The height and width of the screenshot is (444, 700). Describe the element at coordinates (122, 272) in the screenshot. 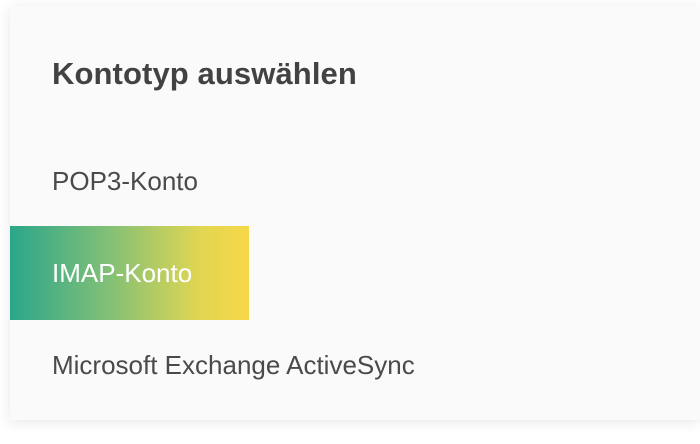

I see `option-label: IMAP-Konto` at that location.